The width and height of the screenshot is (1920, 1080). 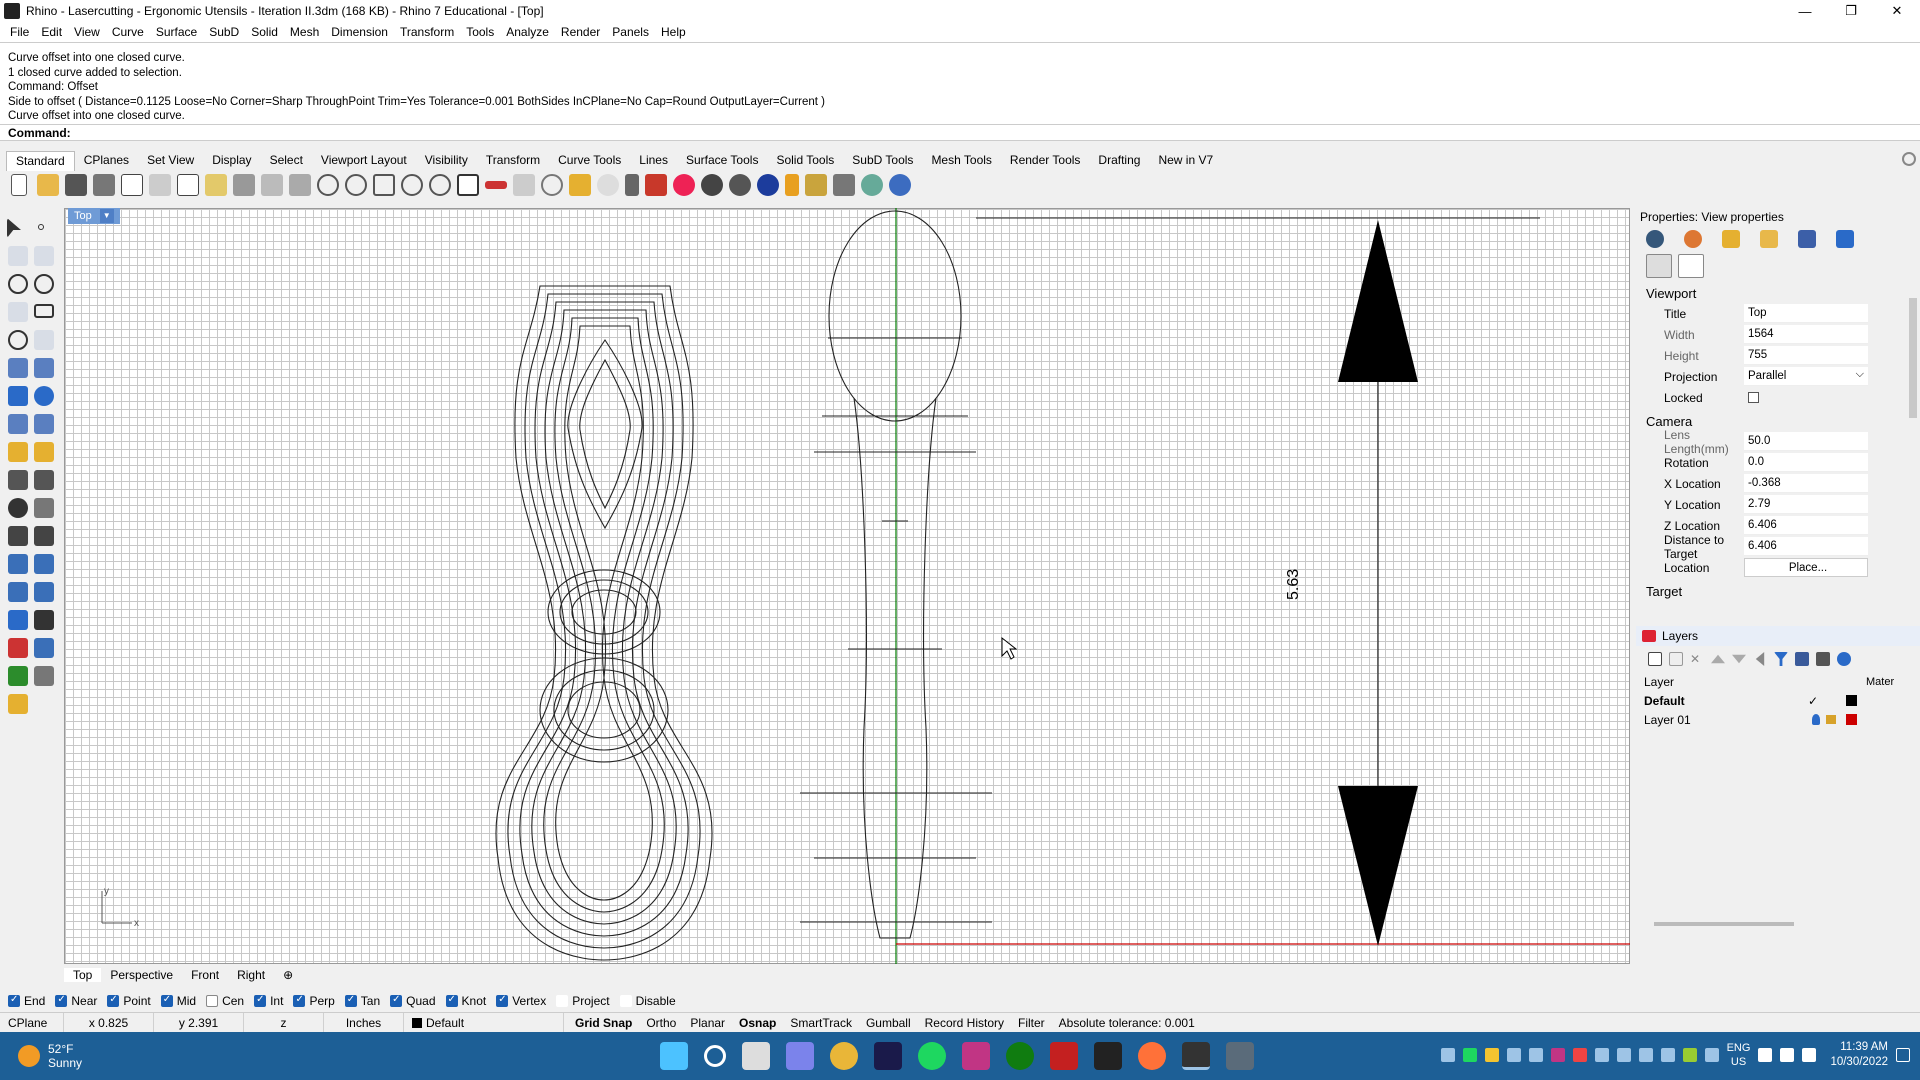 I want to click on zoom-icon, so click(x=328, y=185).